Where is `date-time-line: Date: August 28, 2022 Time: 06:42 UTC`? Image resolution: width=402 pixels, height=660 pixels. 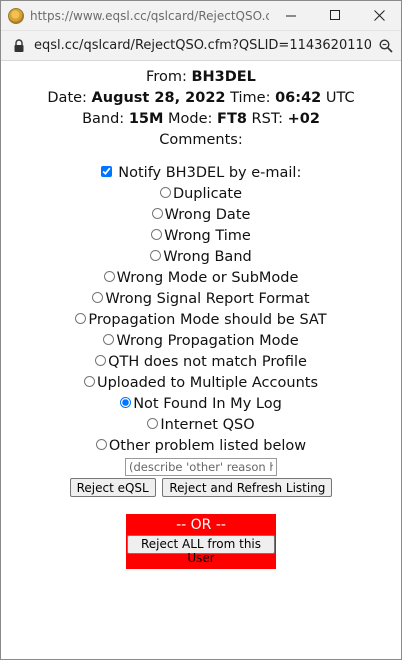 date-time-line: Date: August 28, 2022 Time: 06:42 UTC is located at coordinates (201, 98).